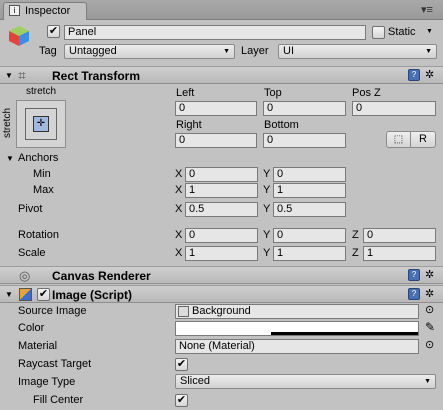  Describe the element at coordinates (41, 91) in the screenshot. I see `anchor-preset-top-label: stretch` at that location.